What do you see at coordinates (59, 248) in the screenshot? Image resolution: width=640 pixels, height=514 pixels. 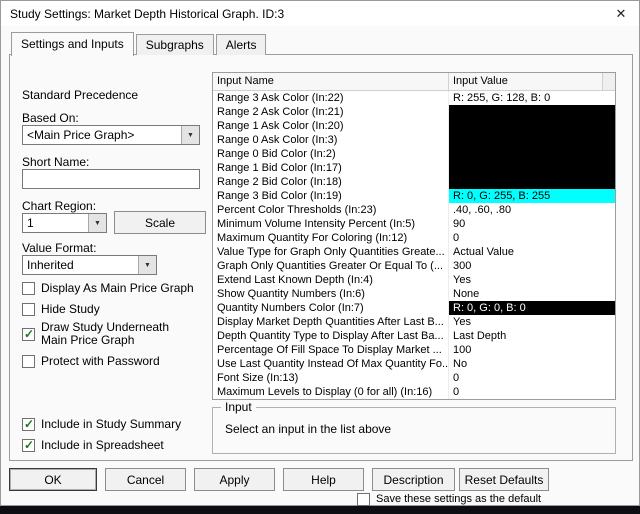 I see `value-format-label: Value Format:` at bounding box center [59, 248].